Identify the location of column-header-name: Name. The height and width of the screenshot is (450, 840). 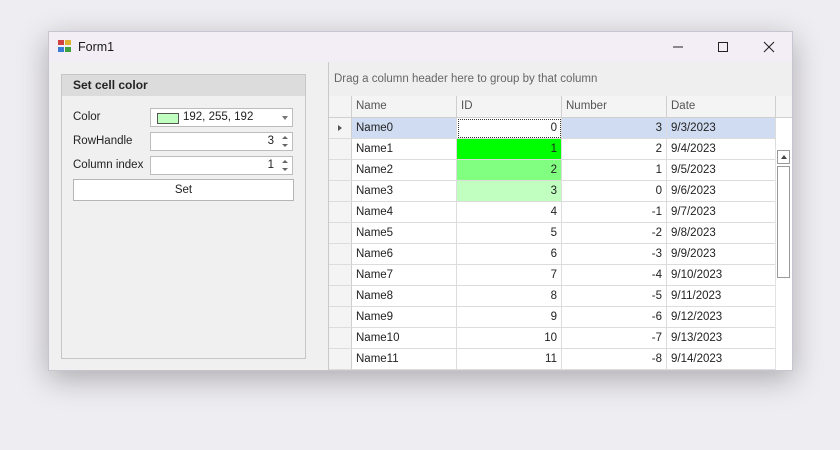
(404, 106).